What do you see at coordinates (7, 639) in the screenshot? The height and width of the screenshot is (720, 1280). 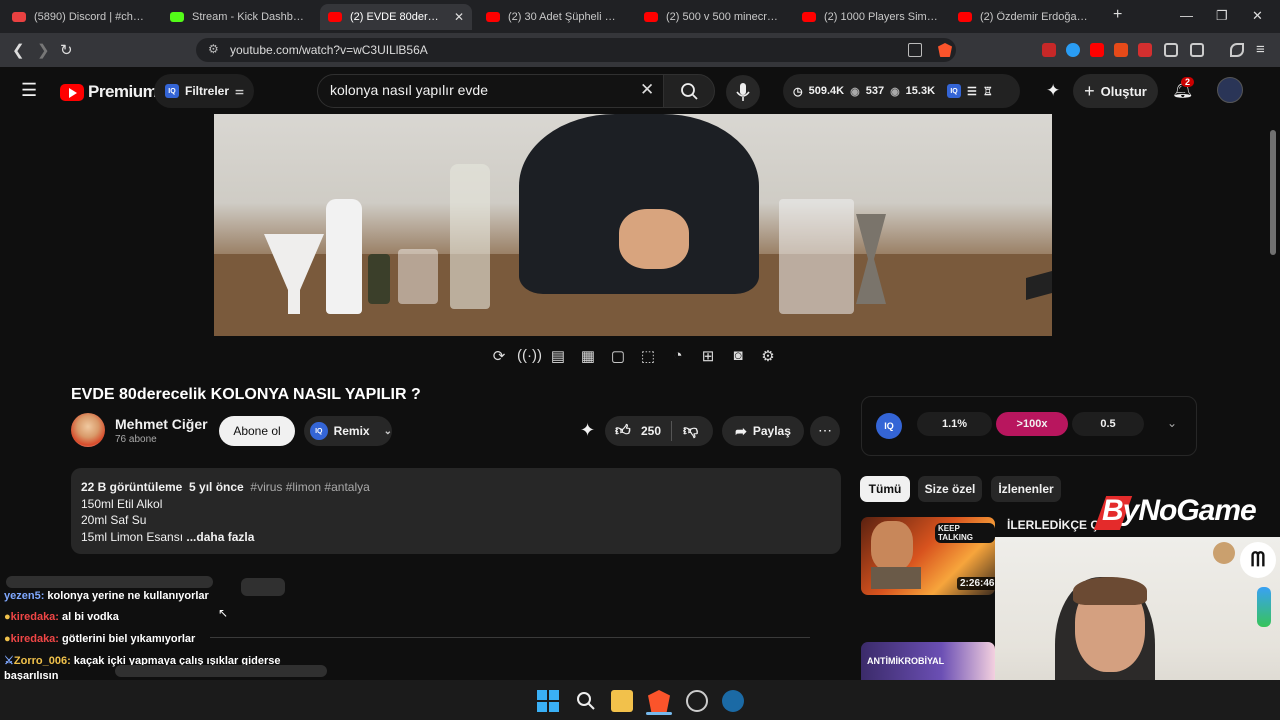 I see `chat-badge-icon: ●` at bounding box center [7, 639].